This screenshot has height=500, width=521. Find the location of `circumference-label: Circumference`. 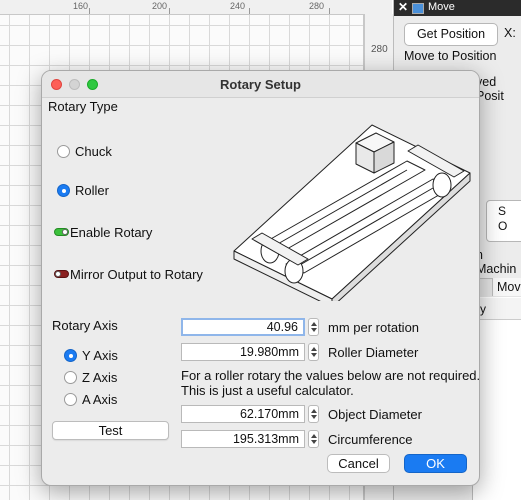

circumference-label: Circumference is located at coordinates (370, 439).